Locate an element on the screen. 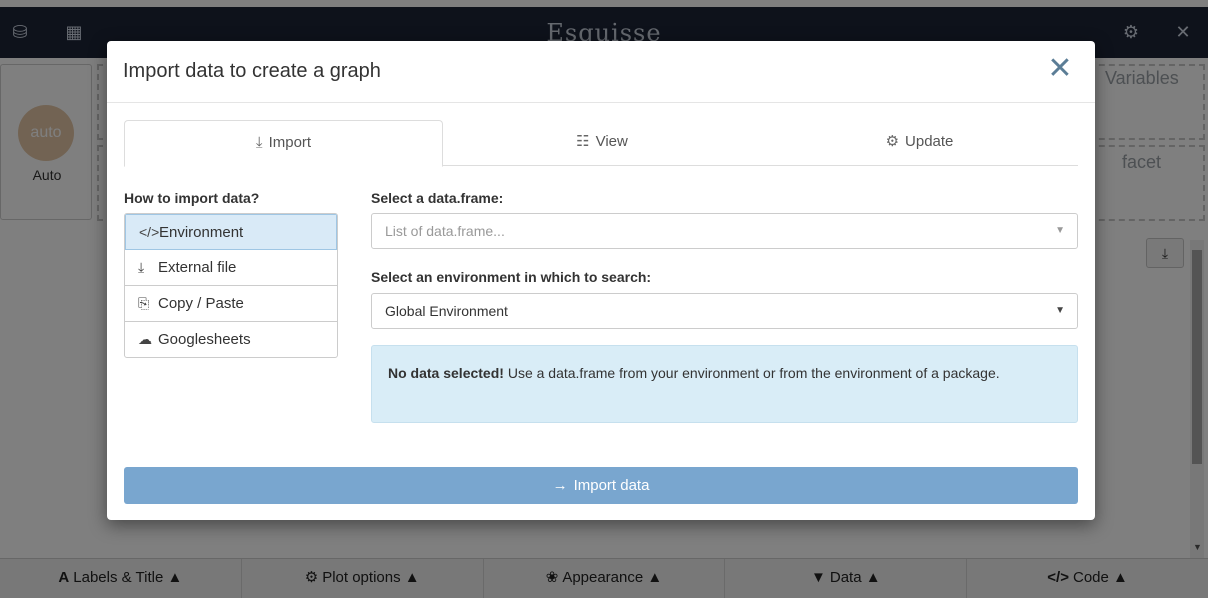 The image size is (1217, 598). tab-update-label: Update is located at coordinates (929, 141).